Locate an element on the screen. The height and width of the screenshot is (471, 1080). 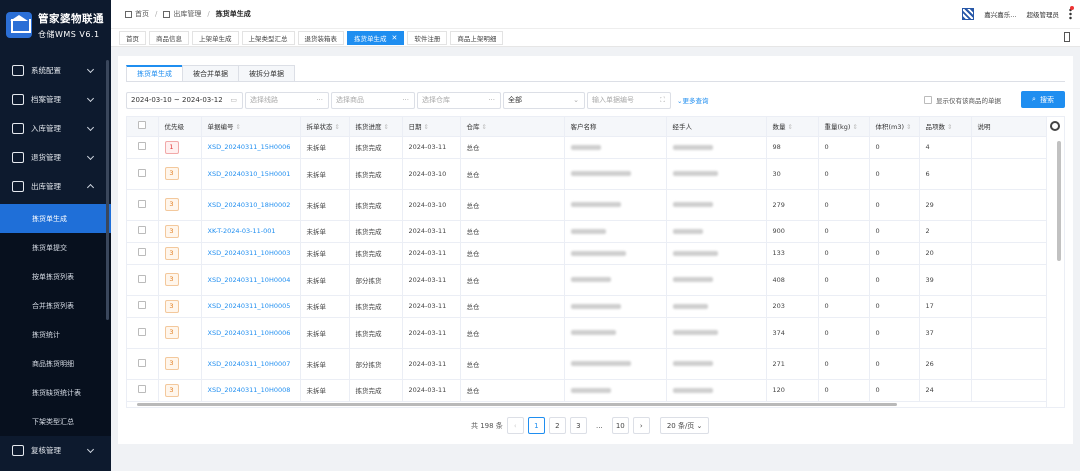
sidebar-item-pick-submit: 拣货单提交 is located at coordinates (55, 247).